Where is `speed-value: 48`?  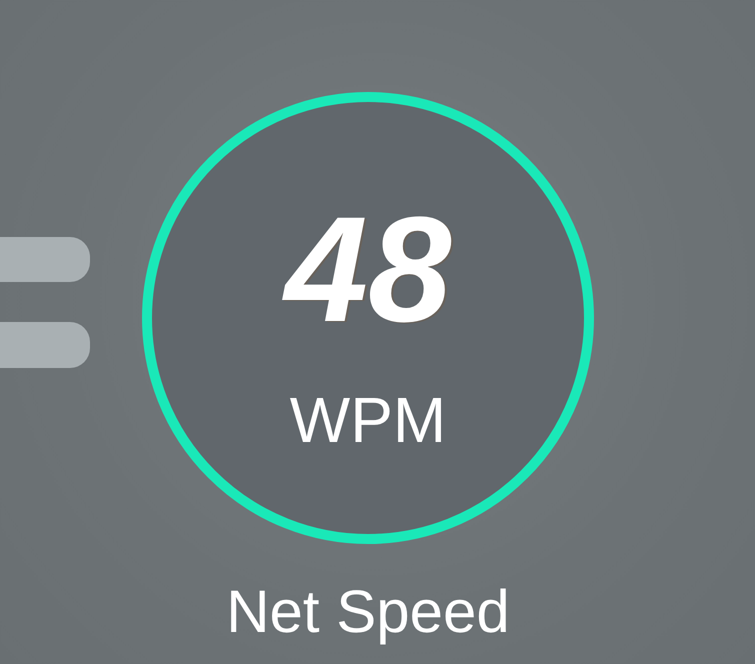
speed-value: 48 is located at coordinates (368, 269).